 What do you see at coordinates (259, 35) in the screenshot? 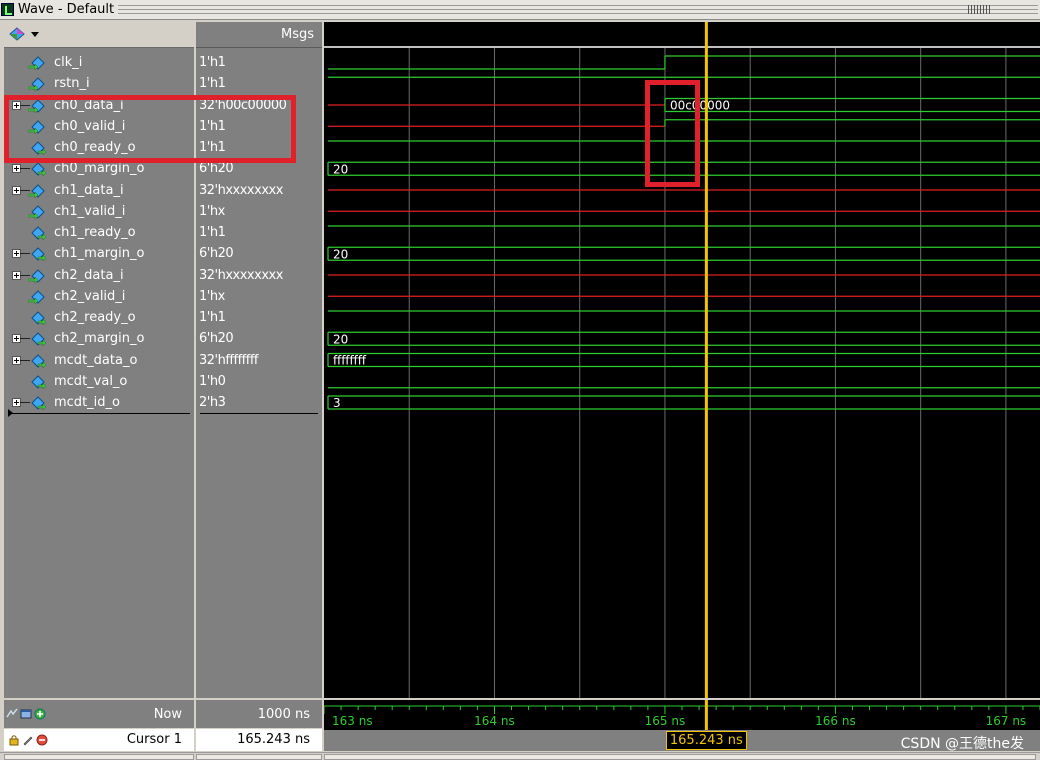
I see `msgs-header: Msgs` at bounding box center [259, 35].